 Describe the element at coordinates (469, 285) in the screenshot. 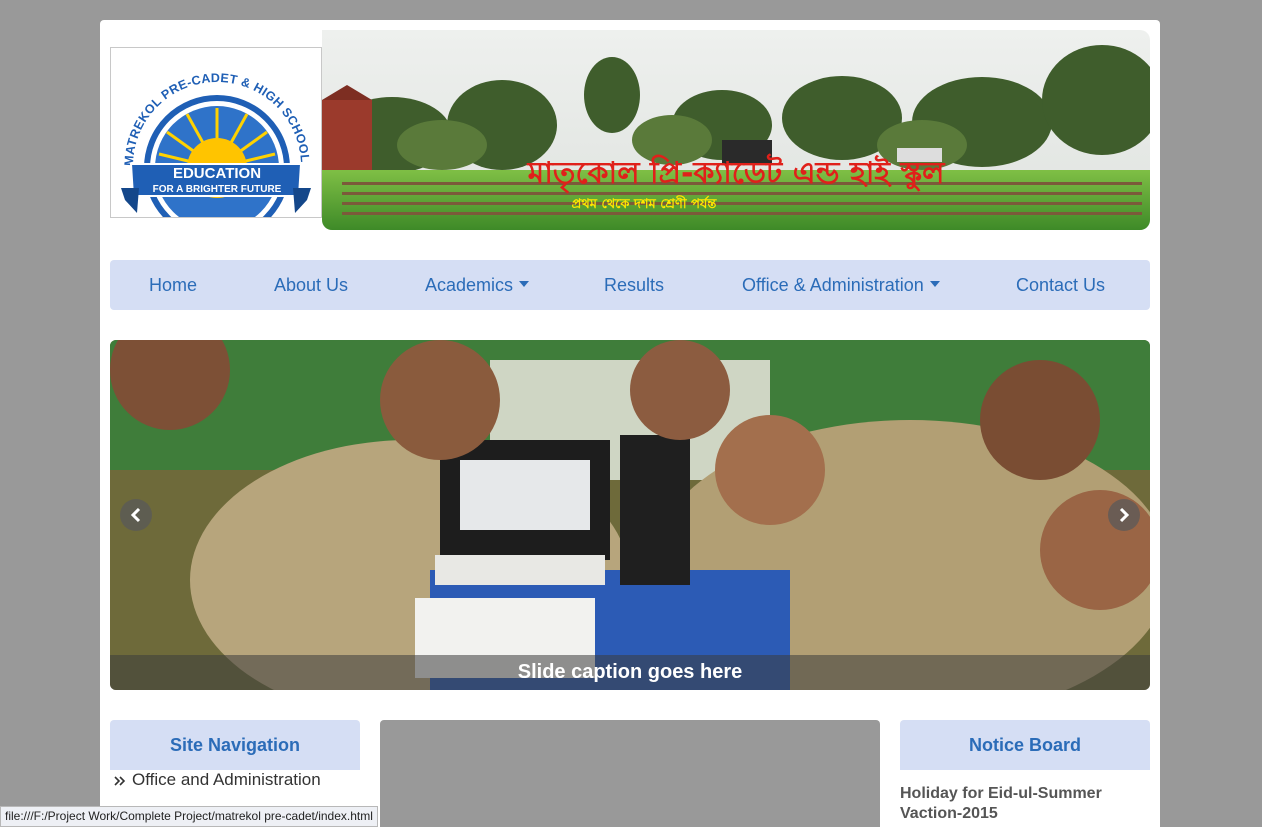

I see `nav-academics-label: Academics` at that location.